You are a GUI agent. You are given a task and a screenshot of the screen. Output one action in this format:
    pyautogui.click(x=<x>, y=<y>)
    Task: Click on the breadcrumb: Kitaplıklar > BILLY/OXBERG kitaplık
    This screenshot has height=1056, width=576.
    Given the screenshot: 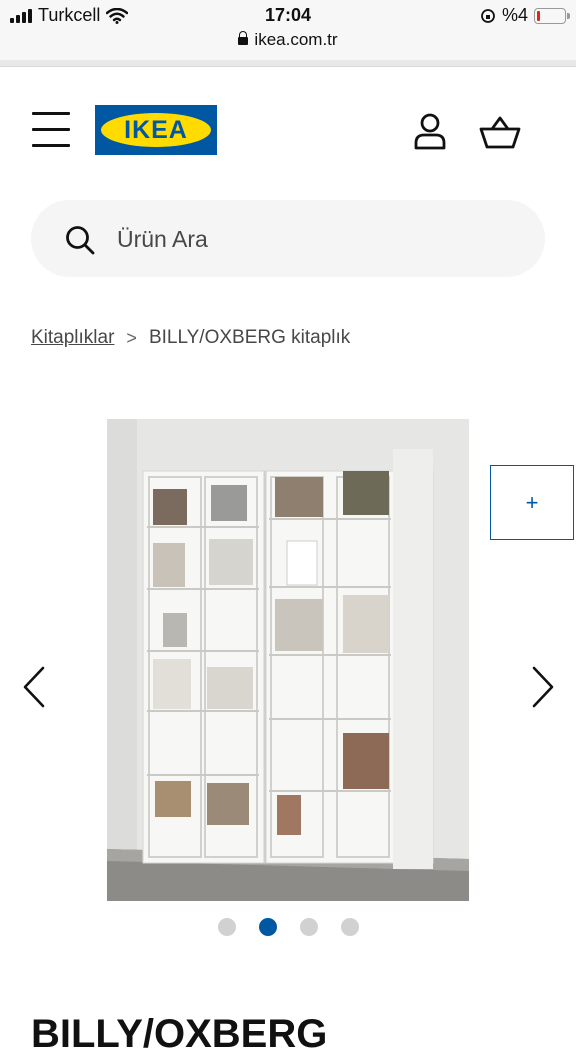 What is the action you would take?
    pyautogui.click(x=190, y=338)
    